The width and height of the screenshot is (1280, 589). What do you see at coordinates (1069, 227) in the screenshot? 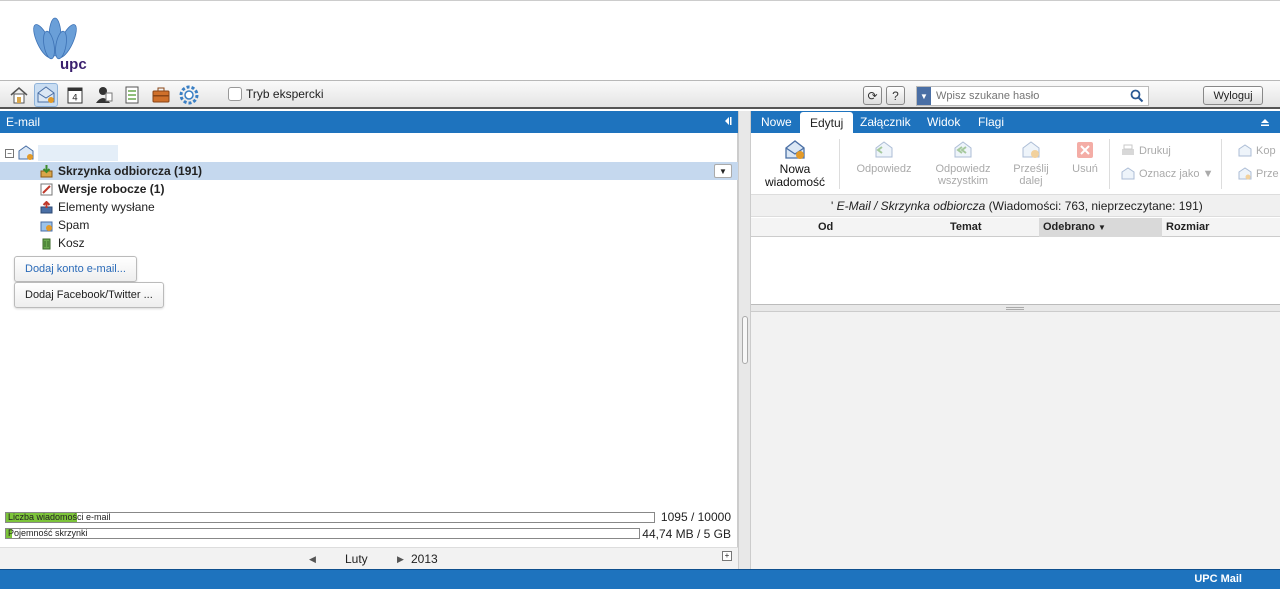
I see `column-received-label: Odebrano` at bounding box center [1069, 227].